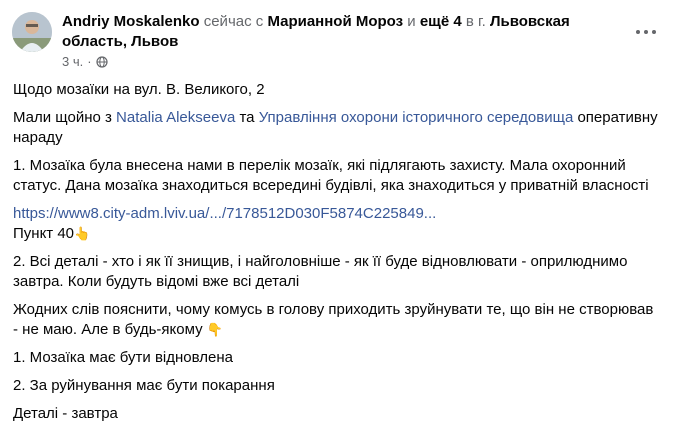 This screenshot has height=425, width=674. What do you see at coordinates (82, 233) in the screenshot?
I see `pointing-up-emoji-icon: 👆` at bounding box center [82, 233].